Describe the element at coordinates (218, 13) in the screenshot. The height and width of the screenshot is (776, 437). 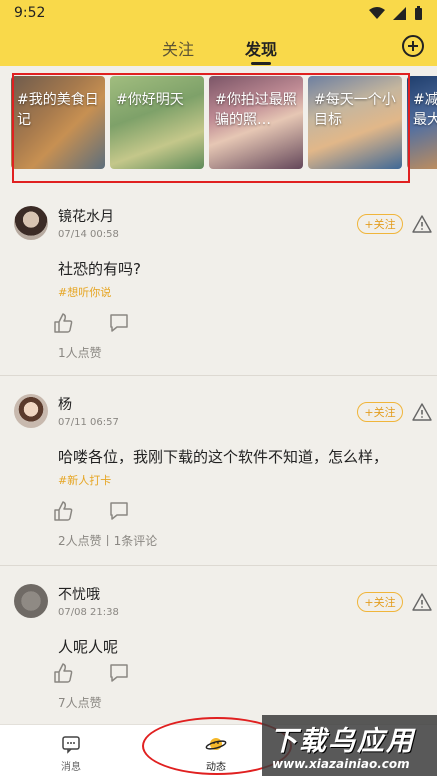
I see `status-bar: 9:52` at that location.